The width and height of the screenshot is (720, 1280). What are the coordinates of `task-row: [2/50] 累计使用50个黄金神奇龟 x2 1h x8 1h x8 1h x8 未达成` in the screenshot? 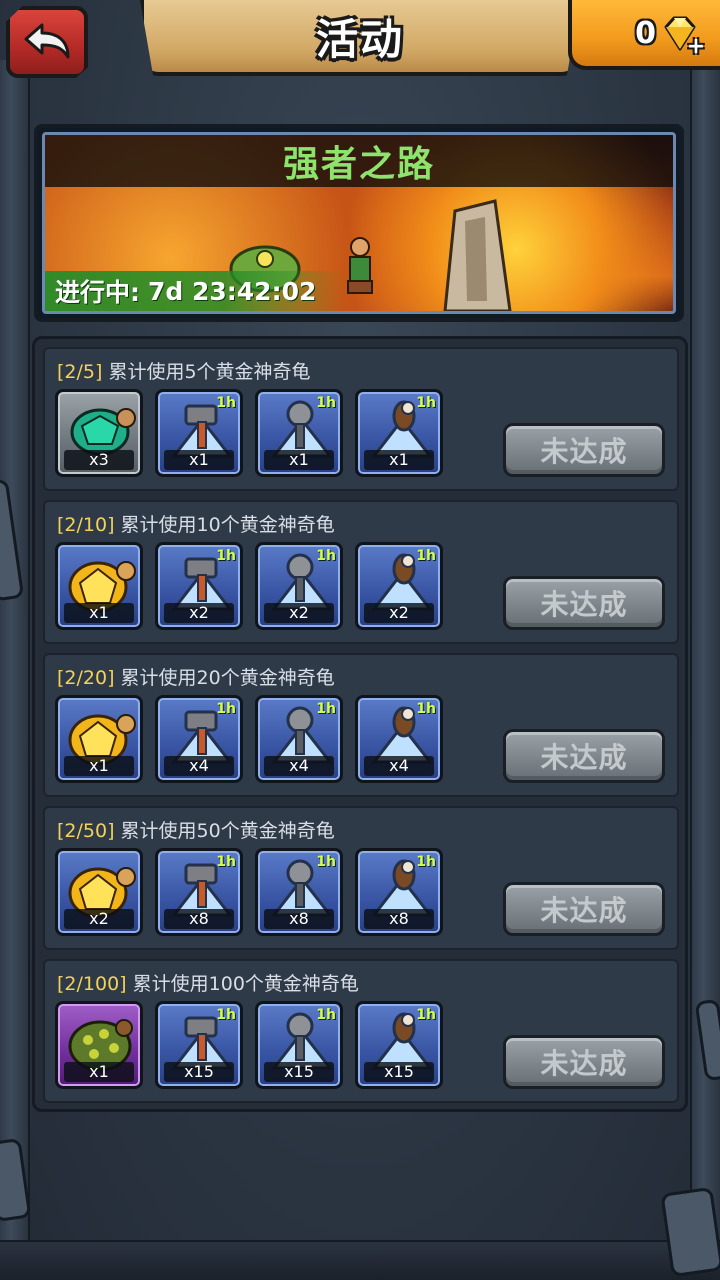 It's located at (361, 878).